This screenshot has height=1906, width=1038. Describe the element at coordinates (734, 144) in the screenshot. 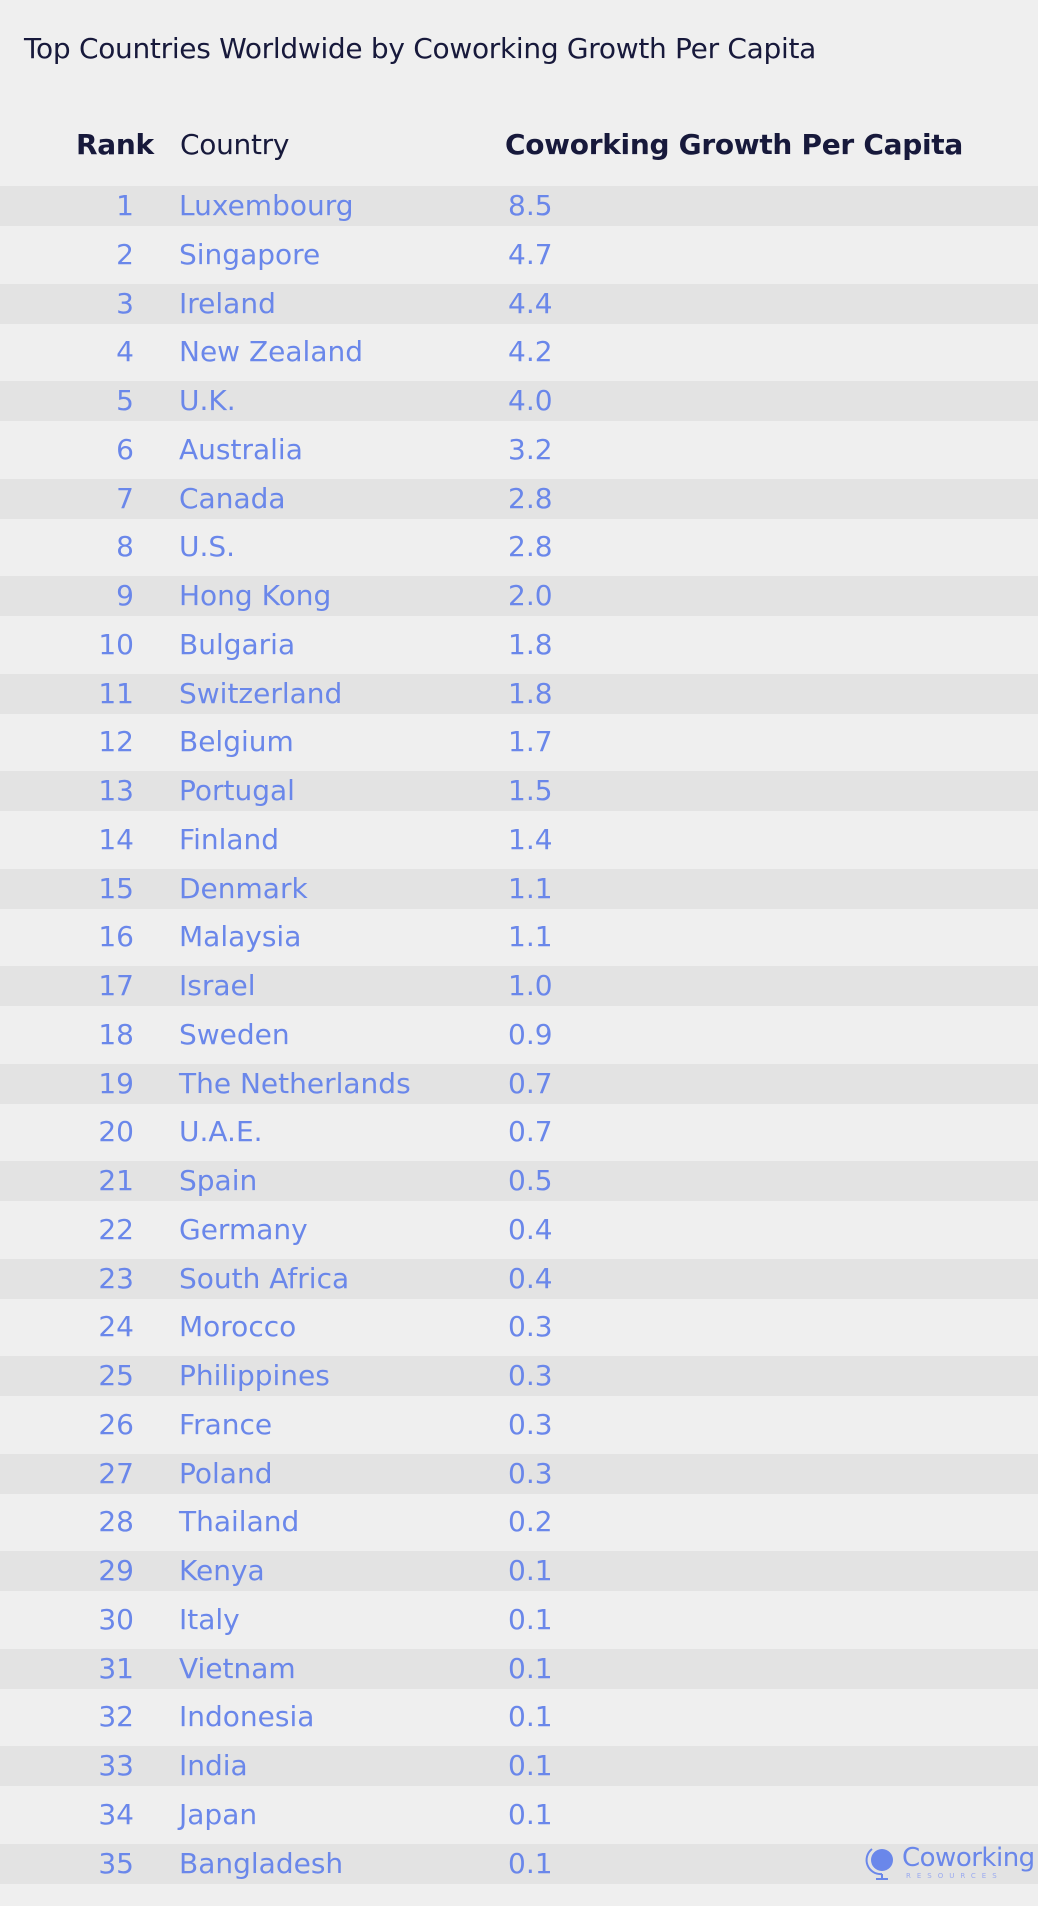

I see `column-header-growth: Coworking Growth Per Capita` at that location.